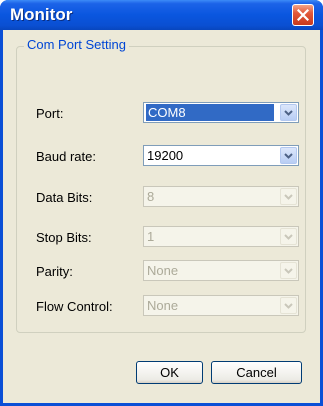 This screenshot has height=406, width=323. I want to click on group-legend: Com Port Setting, so click(76, 44).